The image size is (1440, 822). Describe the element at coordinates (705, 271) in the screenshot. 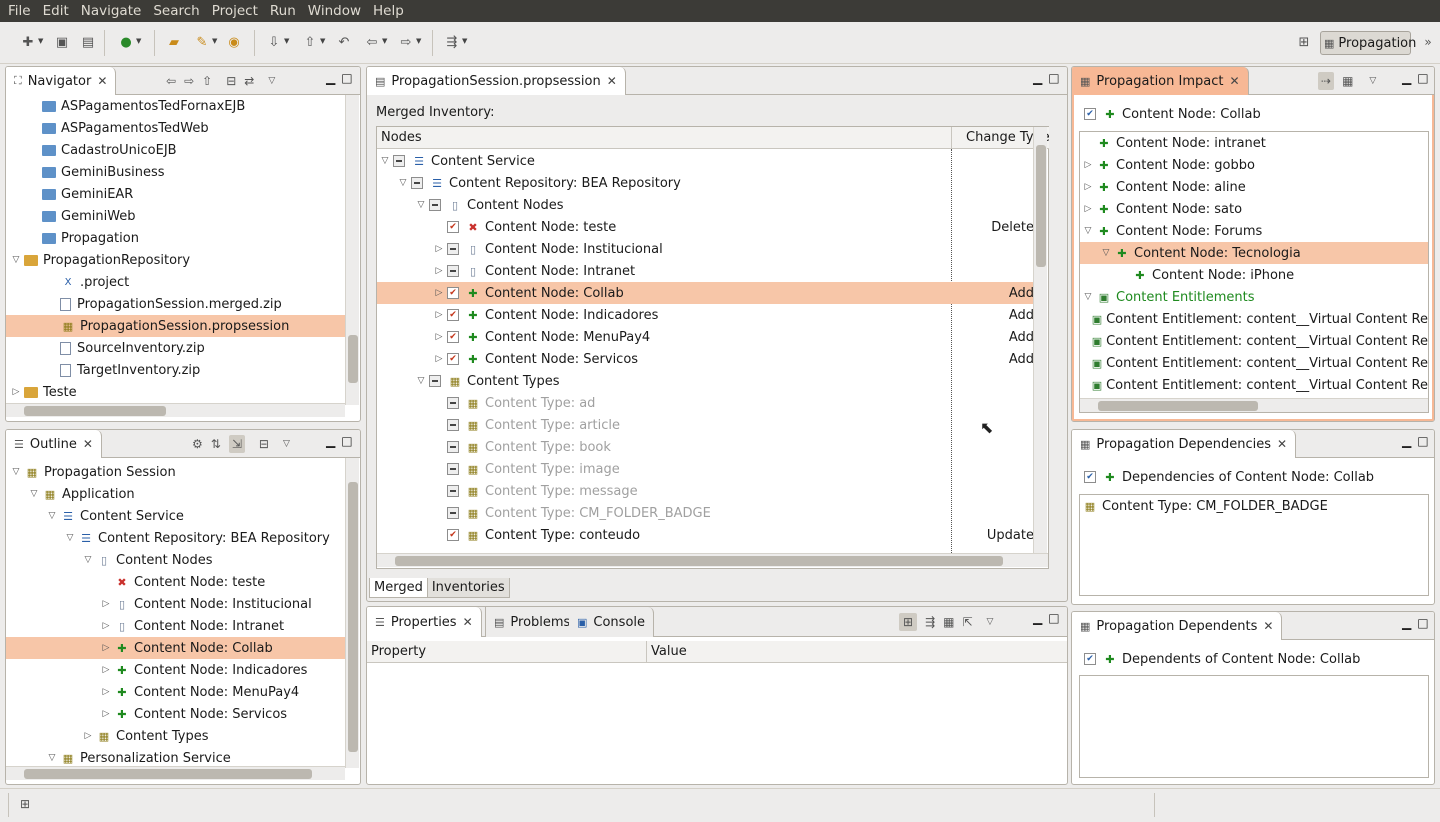

I see `tree-item: ▷ ▯ Content Node: Intranet` at that location.